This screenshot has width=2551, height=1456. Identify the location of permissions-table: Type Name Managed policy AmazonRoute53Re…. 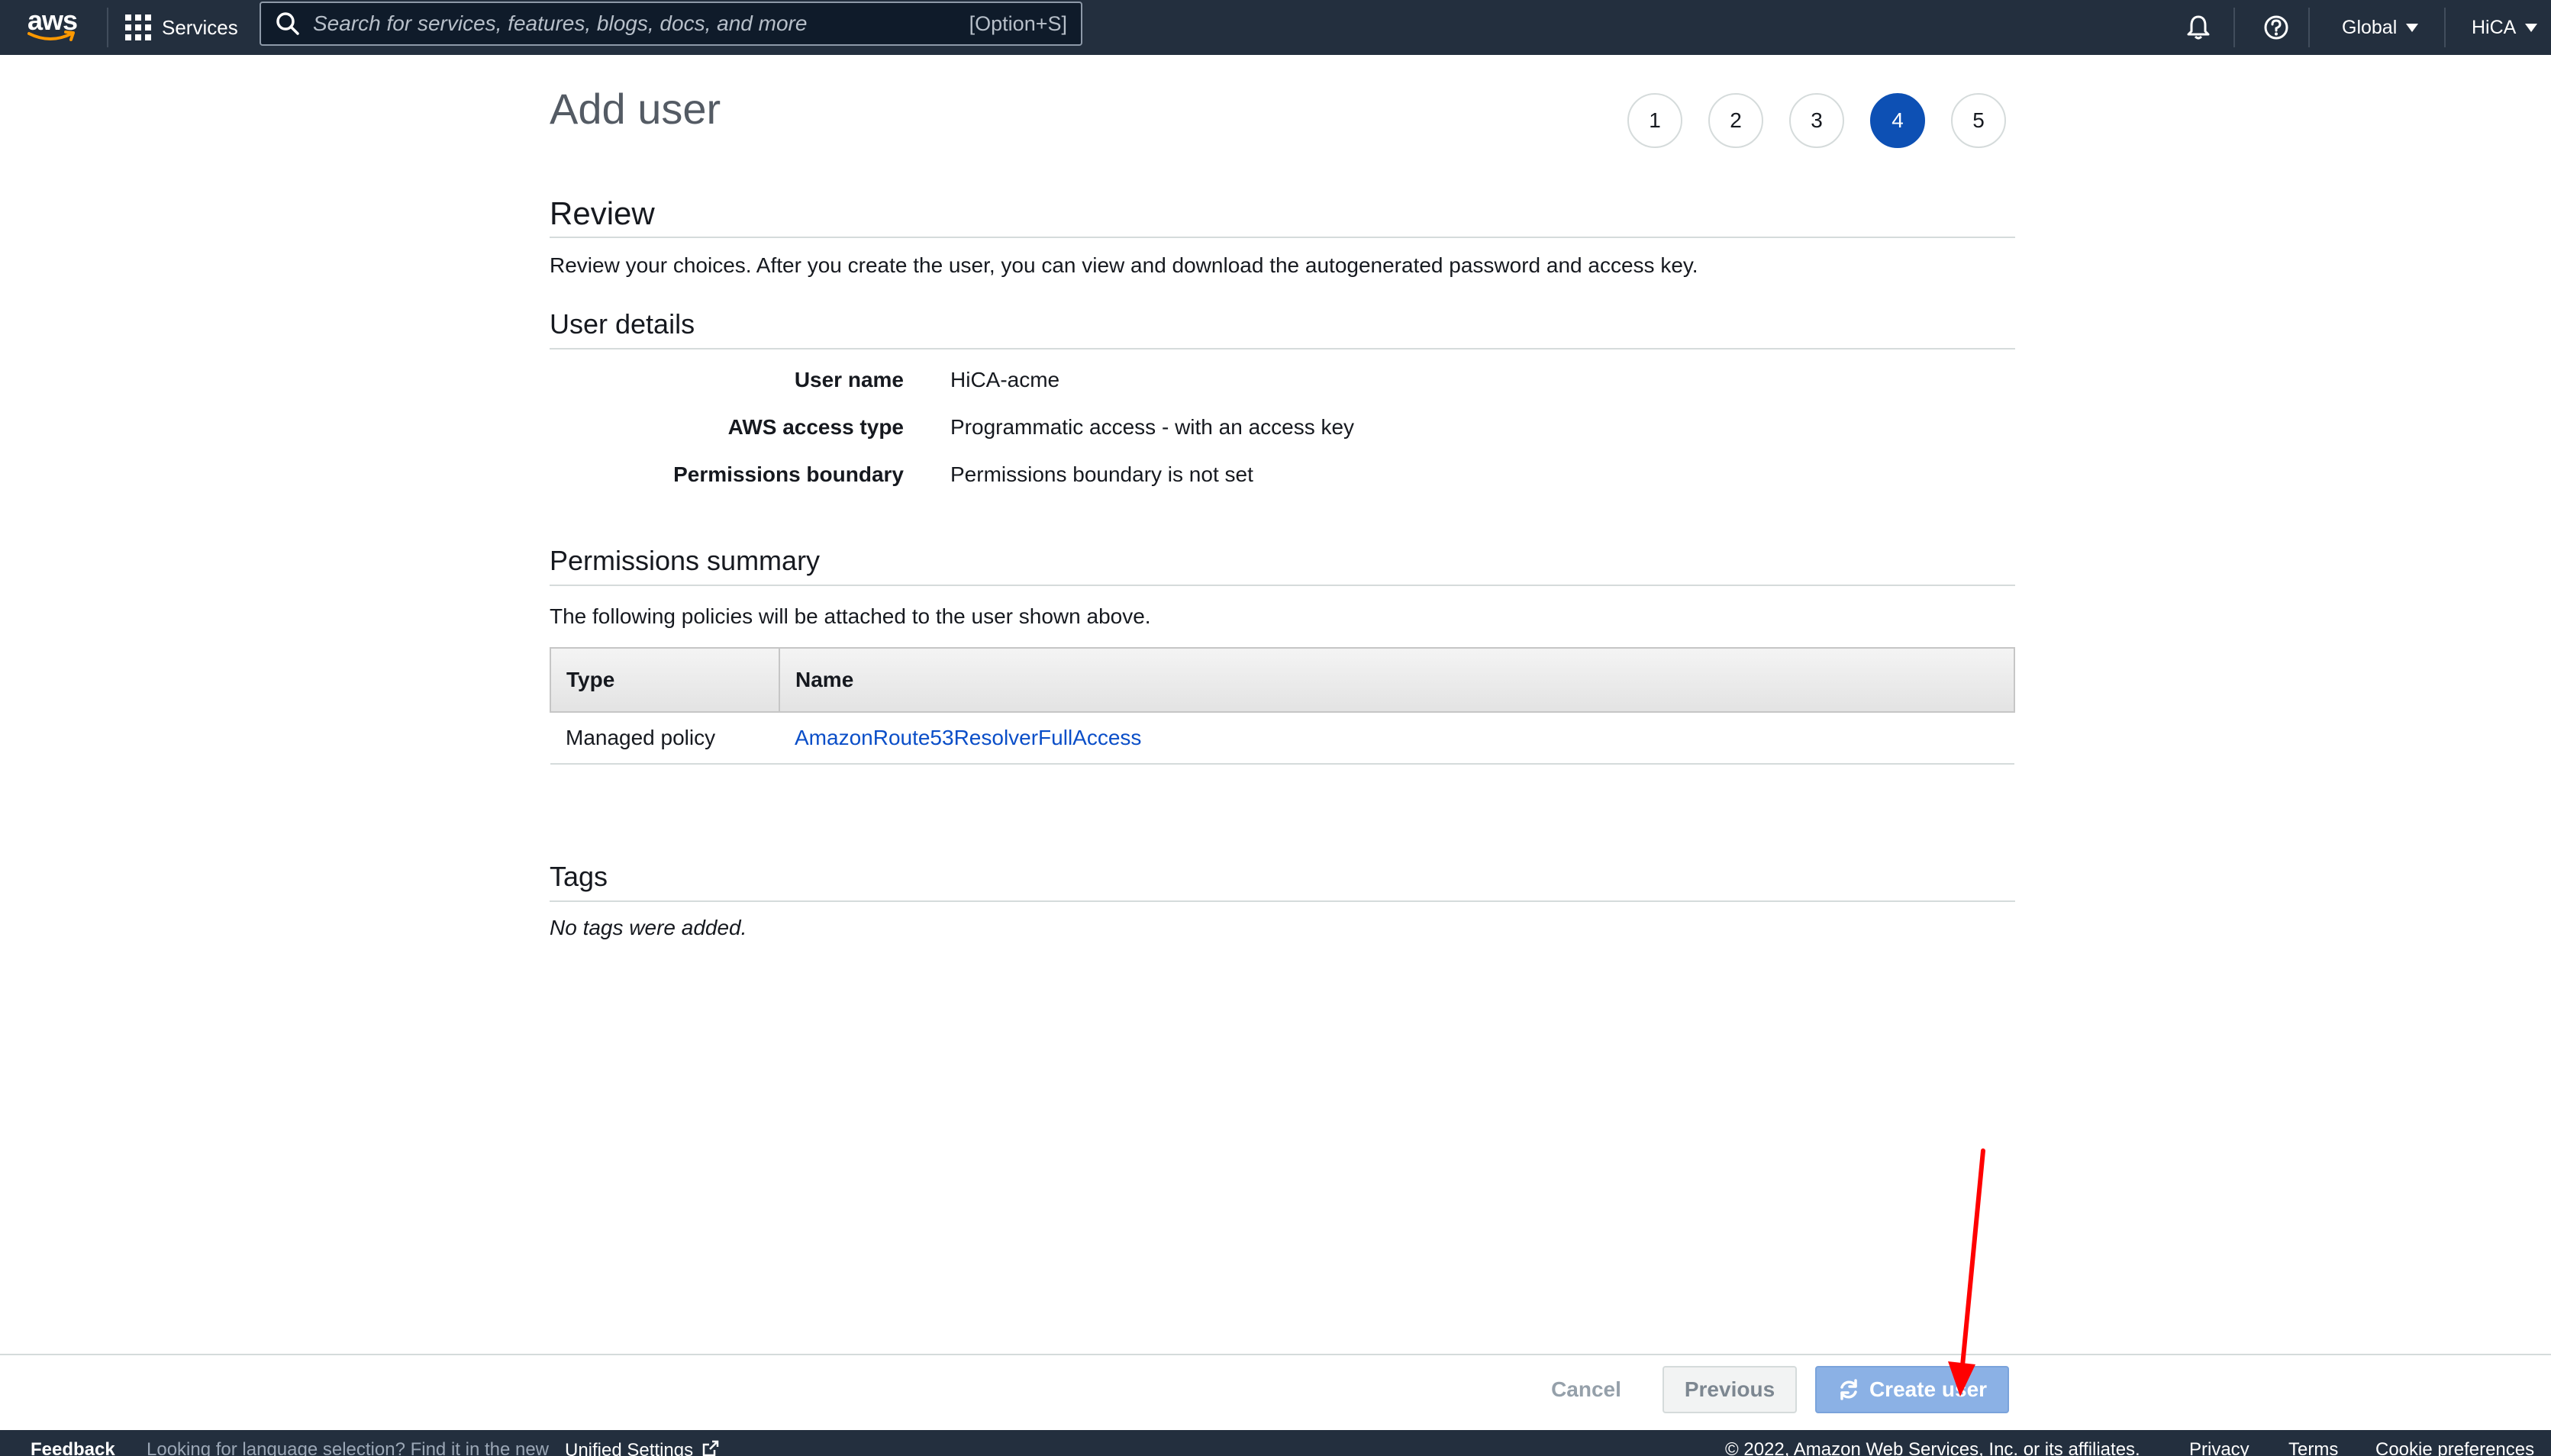
(1282, 706).